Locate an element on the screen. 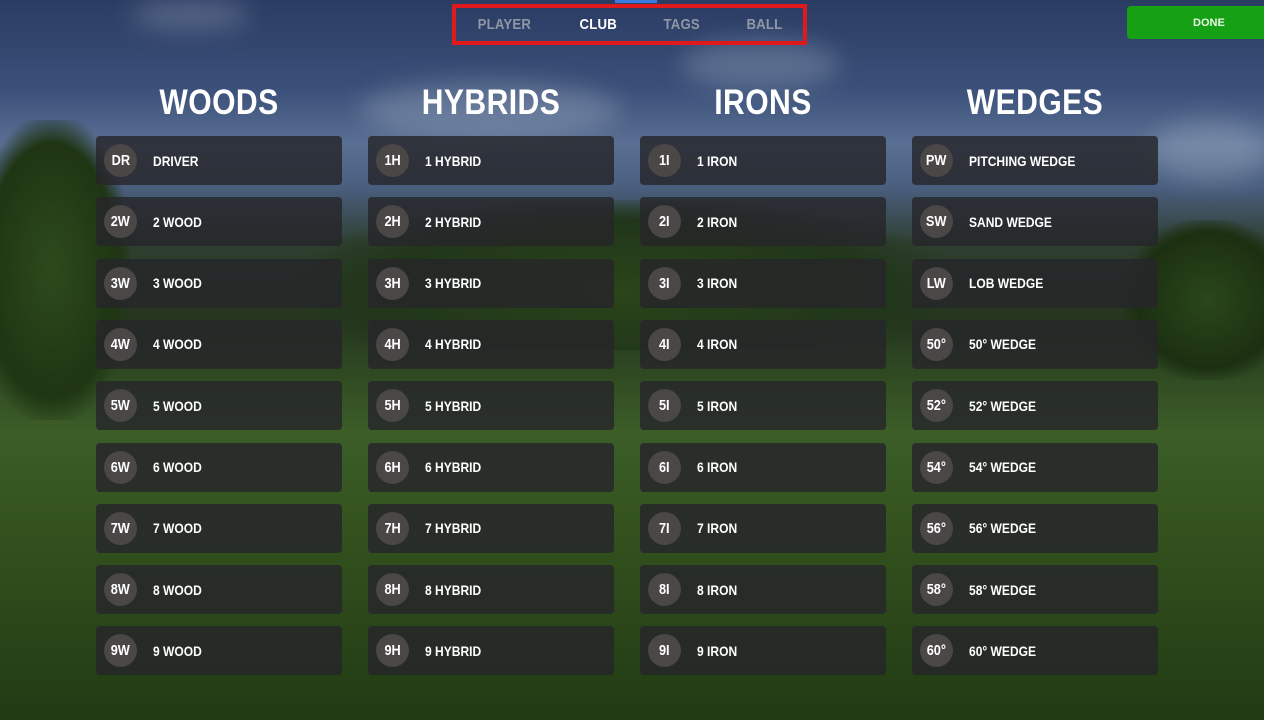 The width and height of the screenshot is (1264, 720). club-badge-label: 1I is located at coordinates (664, 160).